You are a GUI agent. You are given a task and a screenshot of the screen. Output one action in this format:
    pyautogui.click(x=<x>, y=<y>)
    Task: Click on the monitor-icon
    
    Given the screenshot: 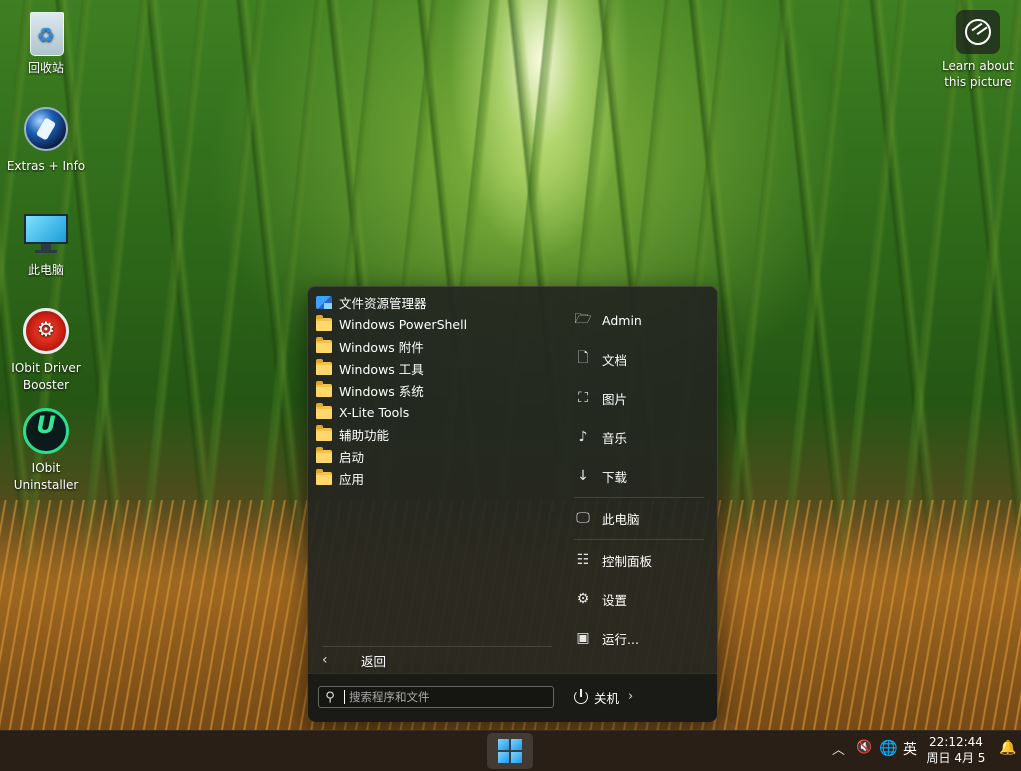 What is the action you would take?
    pyautogui.click(x=46, y=235)
    